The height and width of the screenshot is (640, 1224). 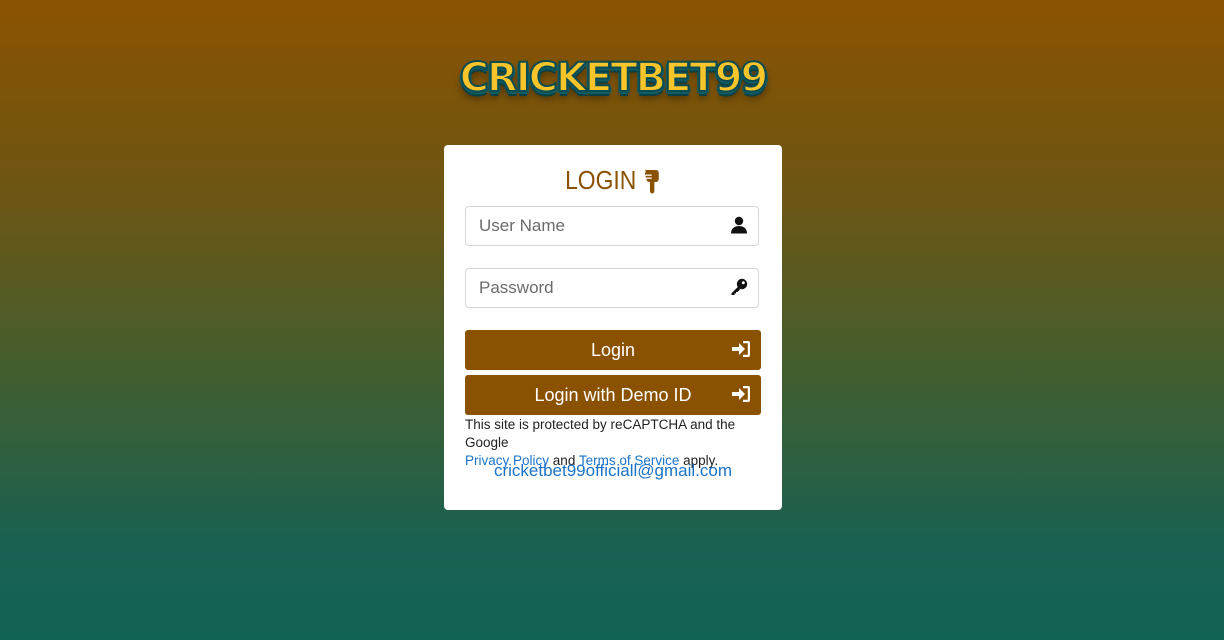 I want to click on key-icon, so click(x=739, y=286).